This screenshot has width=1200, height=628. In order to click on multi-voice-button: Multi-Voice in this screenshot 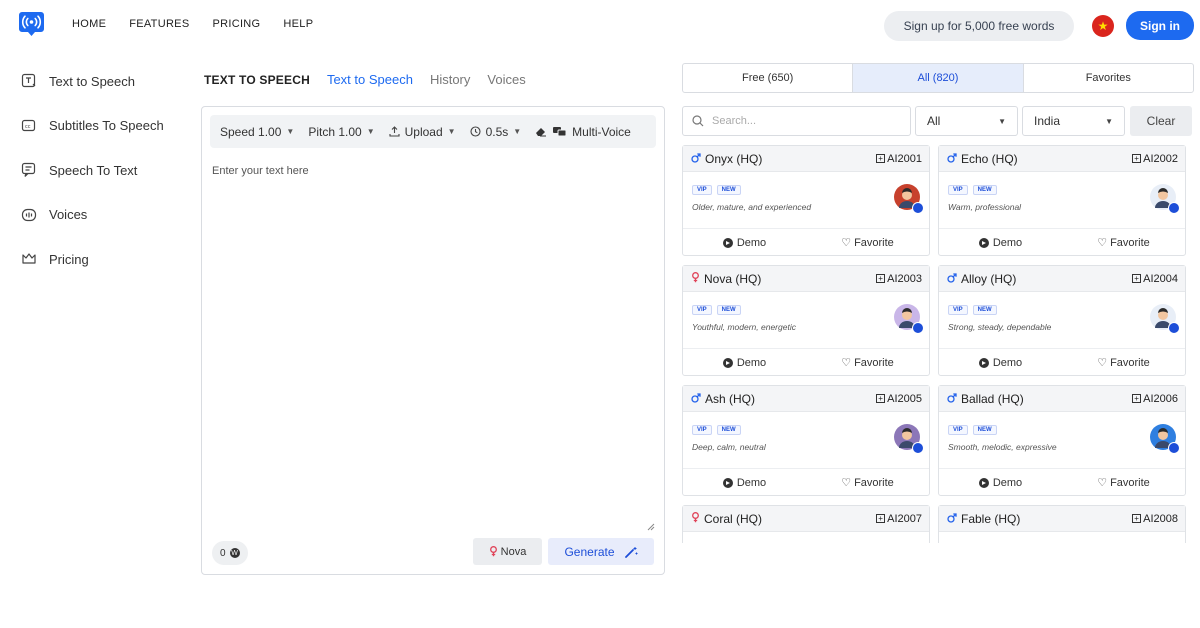, I will do `click(592, 132)`.